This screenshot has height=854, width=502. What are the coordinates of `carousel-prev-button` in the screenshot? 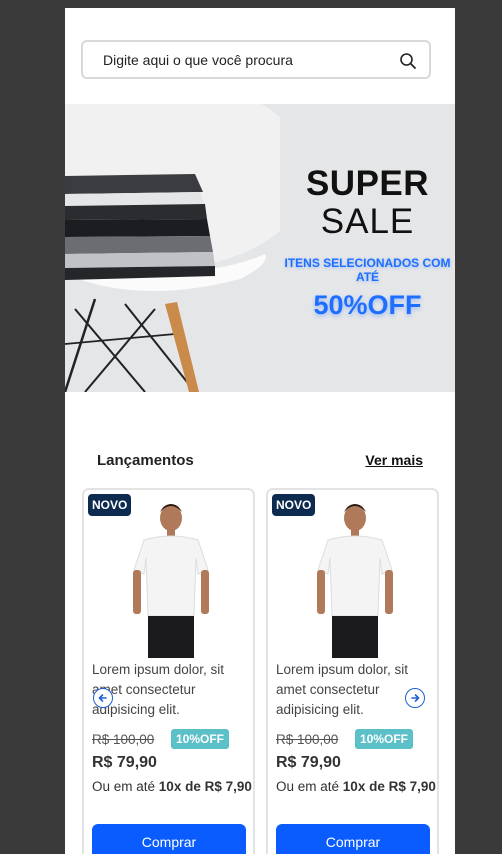 It's located at (103, 698).